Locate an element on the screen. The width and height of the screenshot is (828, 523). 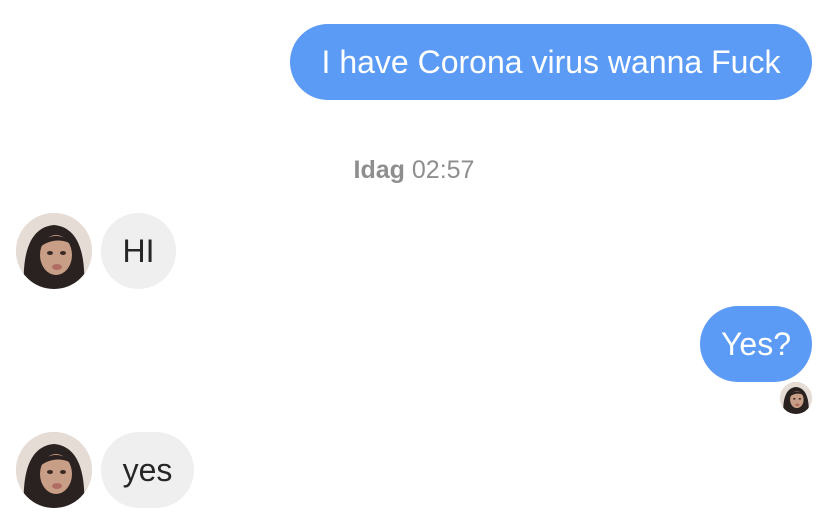
message-text: HI is located at coordinates (138, 251).